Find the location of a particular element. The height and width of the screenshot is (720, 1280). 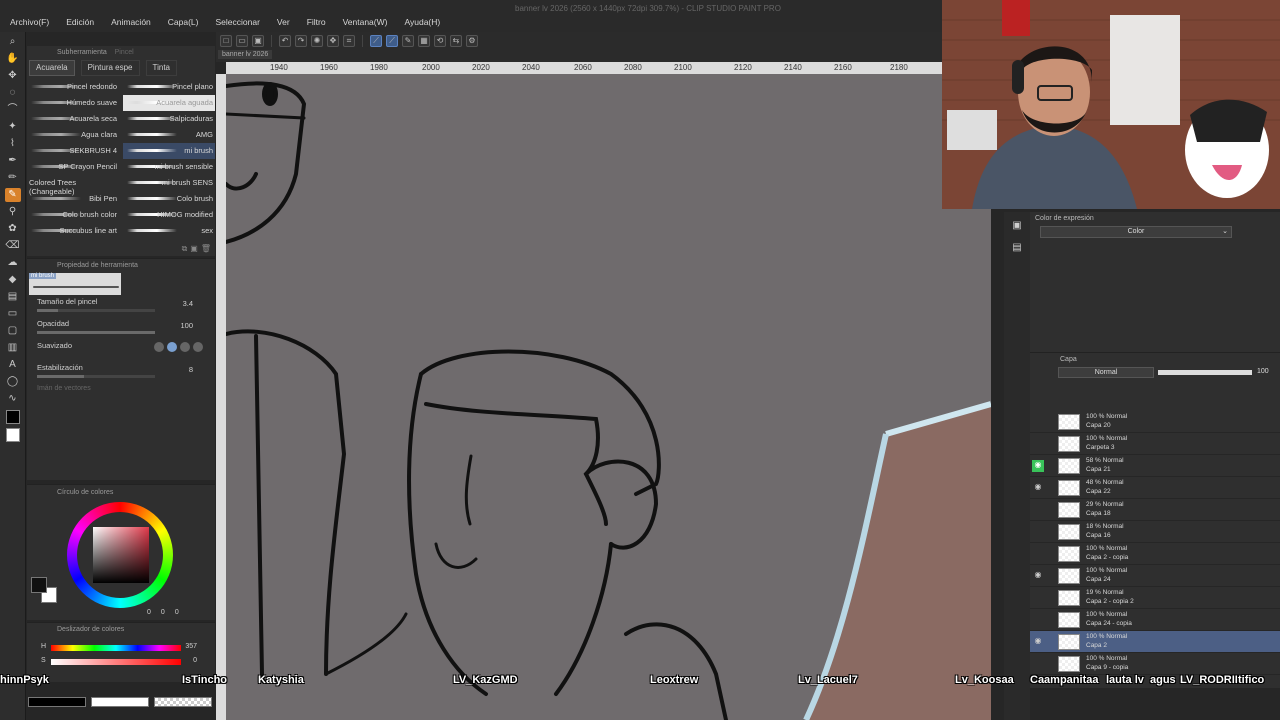

save-icon: ▣ is located at coordinates (258, 41).